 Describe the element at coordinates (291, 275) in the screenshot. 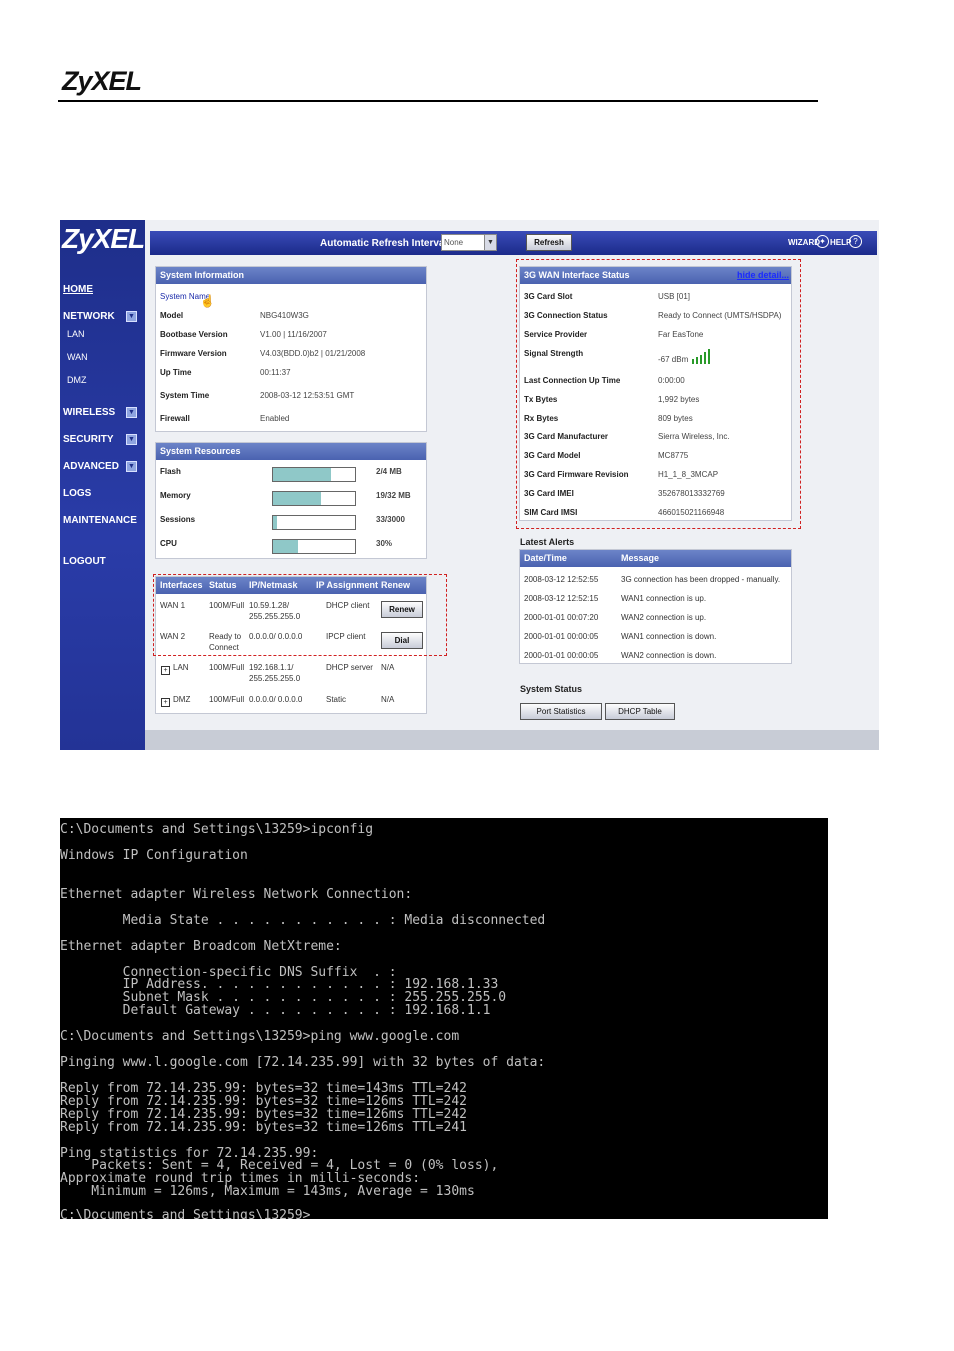

I see `panel-title: System Information` at that location.